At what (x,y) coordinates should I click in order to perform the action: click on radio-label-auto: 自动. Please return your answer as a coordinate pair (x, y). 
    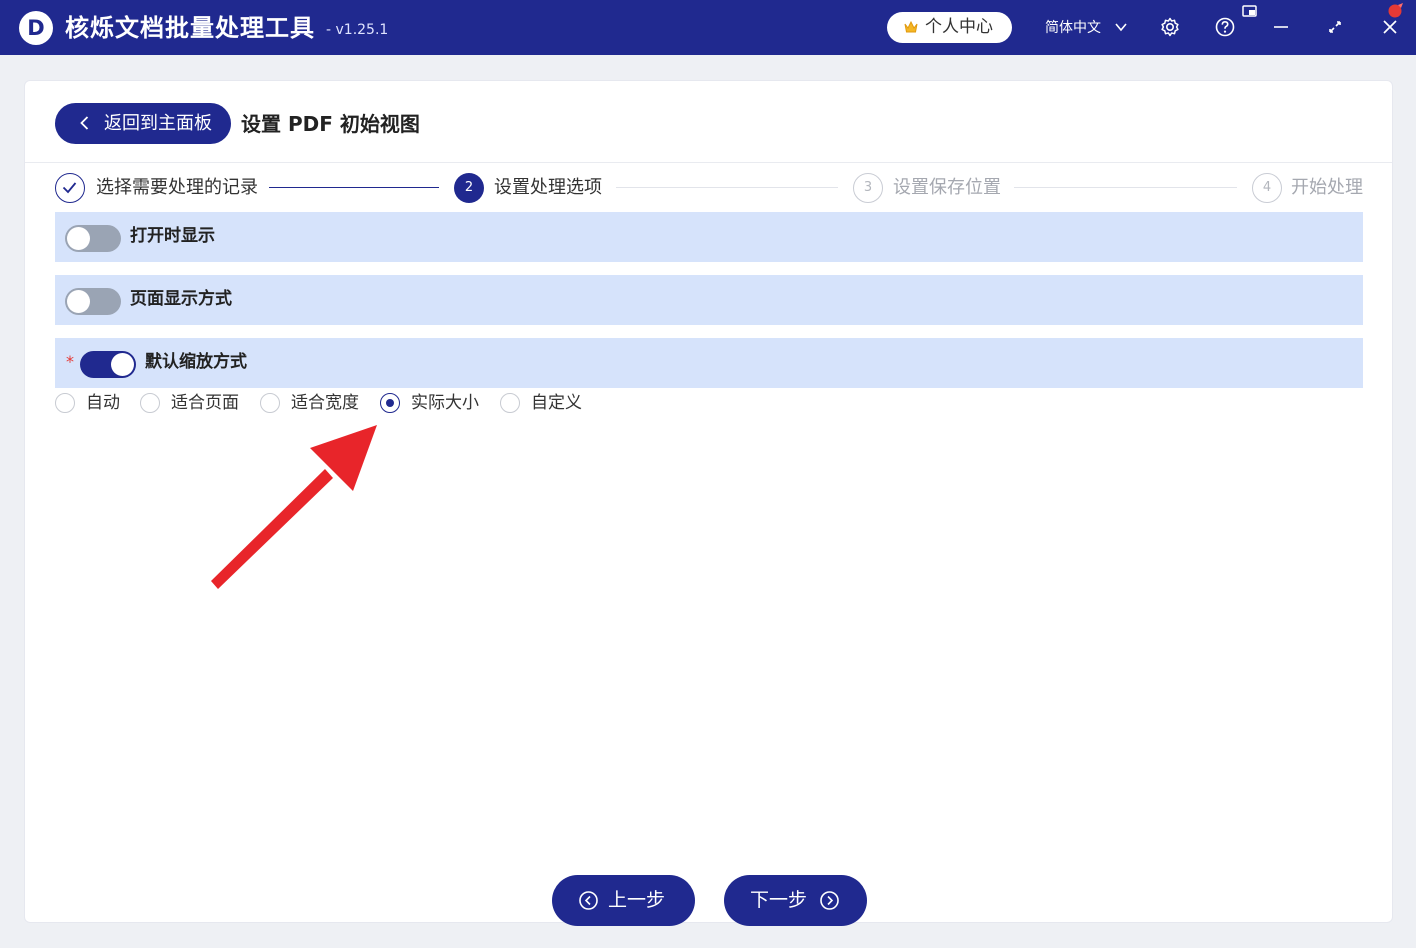
    Looking at the image, I should click on (103, 403).